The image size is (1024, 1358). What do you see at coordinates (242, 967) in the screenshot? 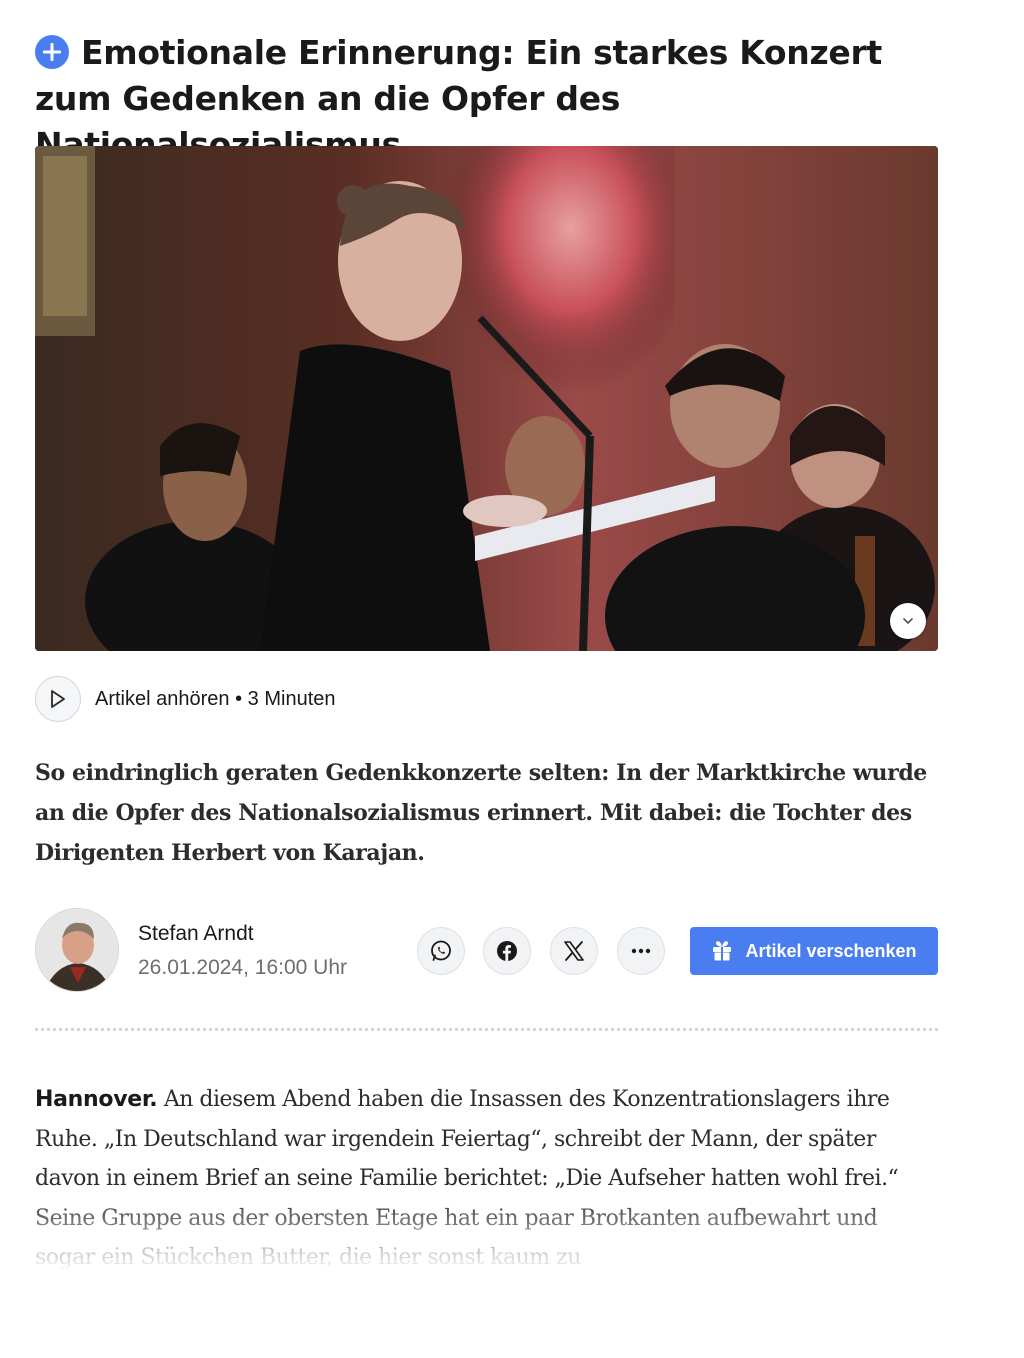
I see `publish-date: 26.01.2024, 16:00 Uhr` at bounding box center [242, 967].